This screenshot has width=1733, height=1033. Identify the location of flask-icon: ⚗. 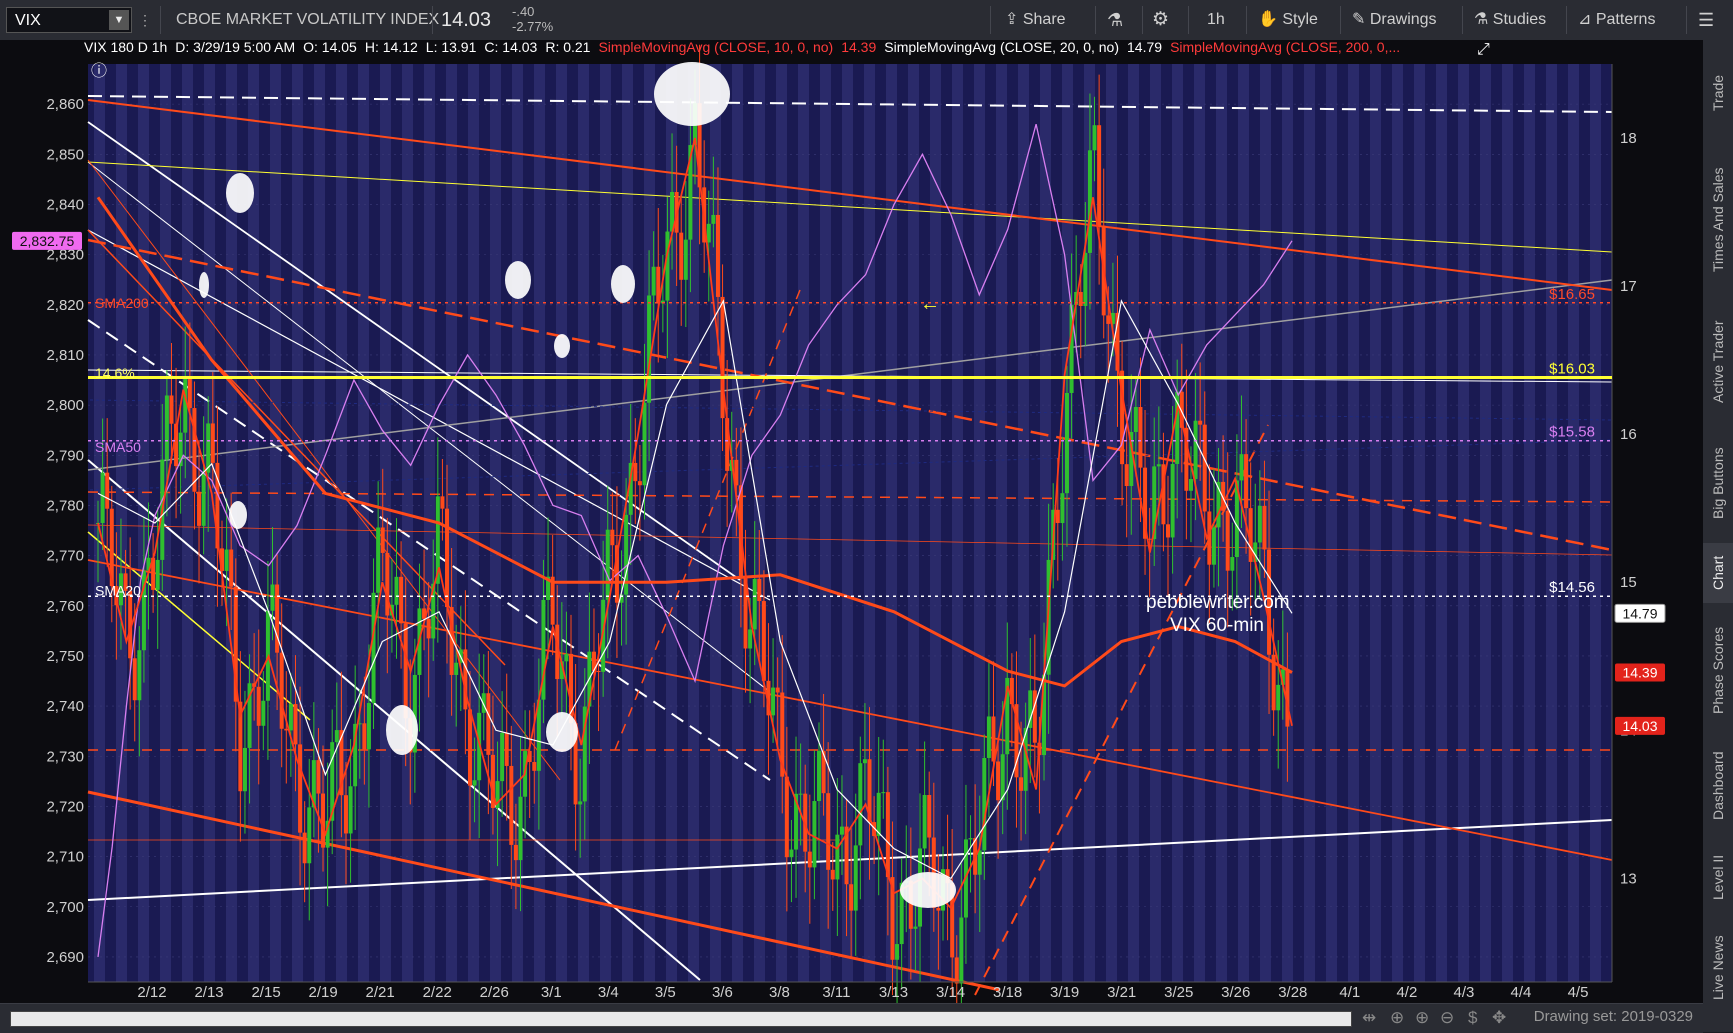
(1115, 20).